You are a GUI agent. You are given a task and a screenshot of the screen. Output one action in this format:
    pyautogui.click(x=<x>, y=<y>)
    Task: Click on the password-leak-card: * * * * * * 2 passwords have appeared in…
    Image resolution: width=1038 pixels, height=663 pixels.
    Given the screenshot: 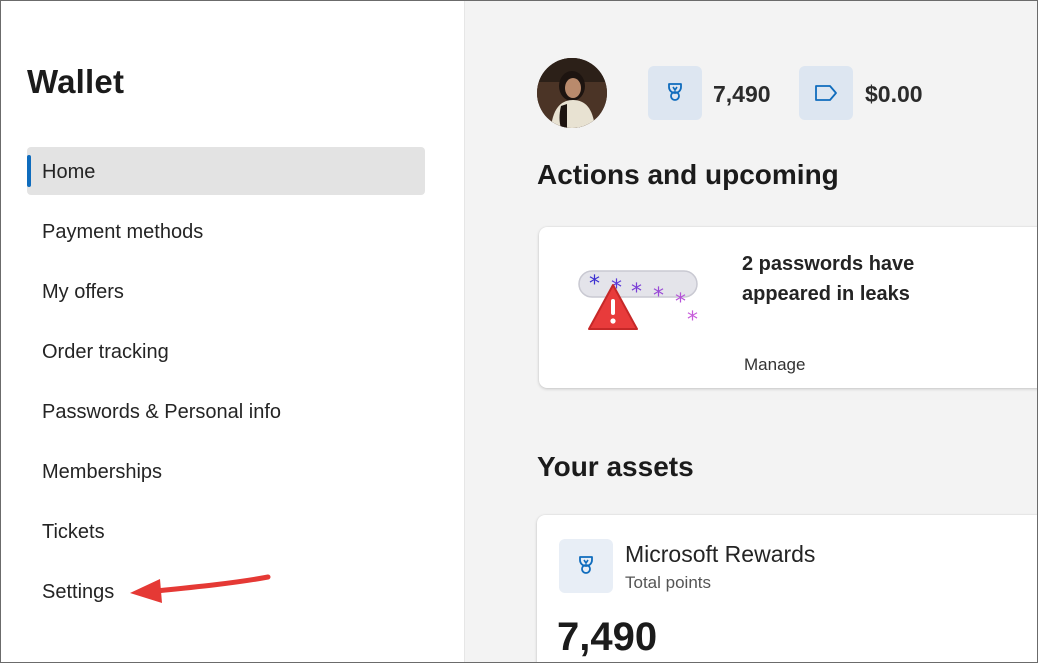 What is the action you would take?
    pyautogui.click(x=788, y=307)
    